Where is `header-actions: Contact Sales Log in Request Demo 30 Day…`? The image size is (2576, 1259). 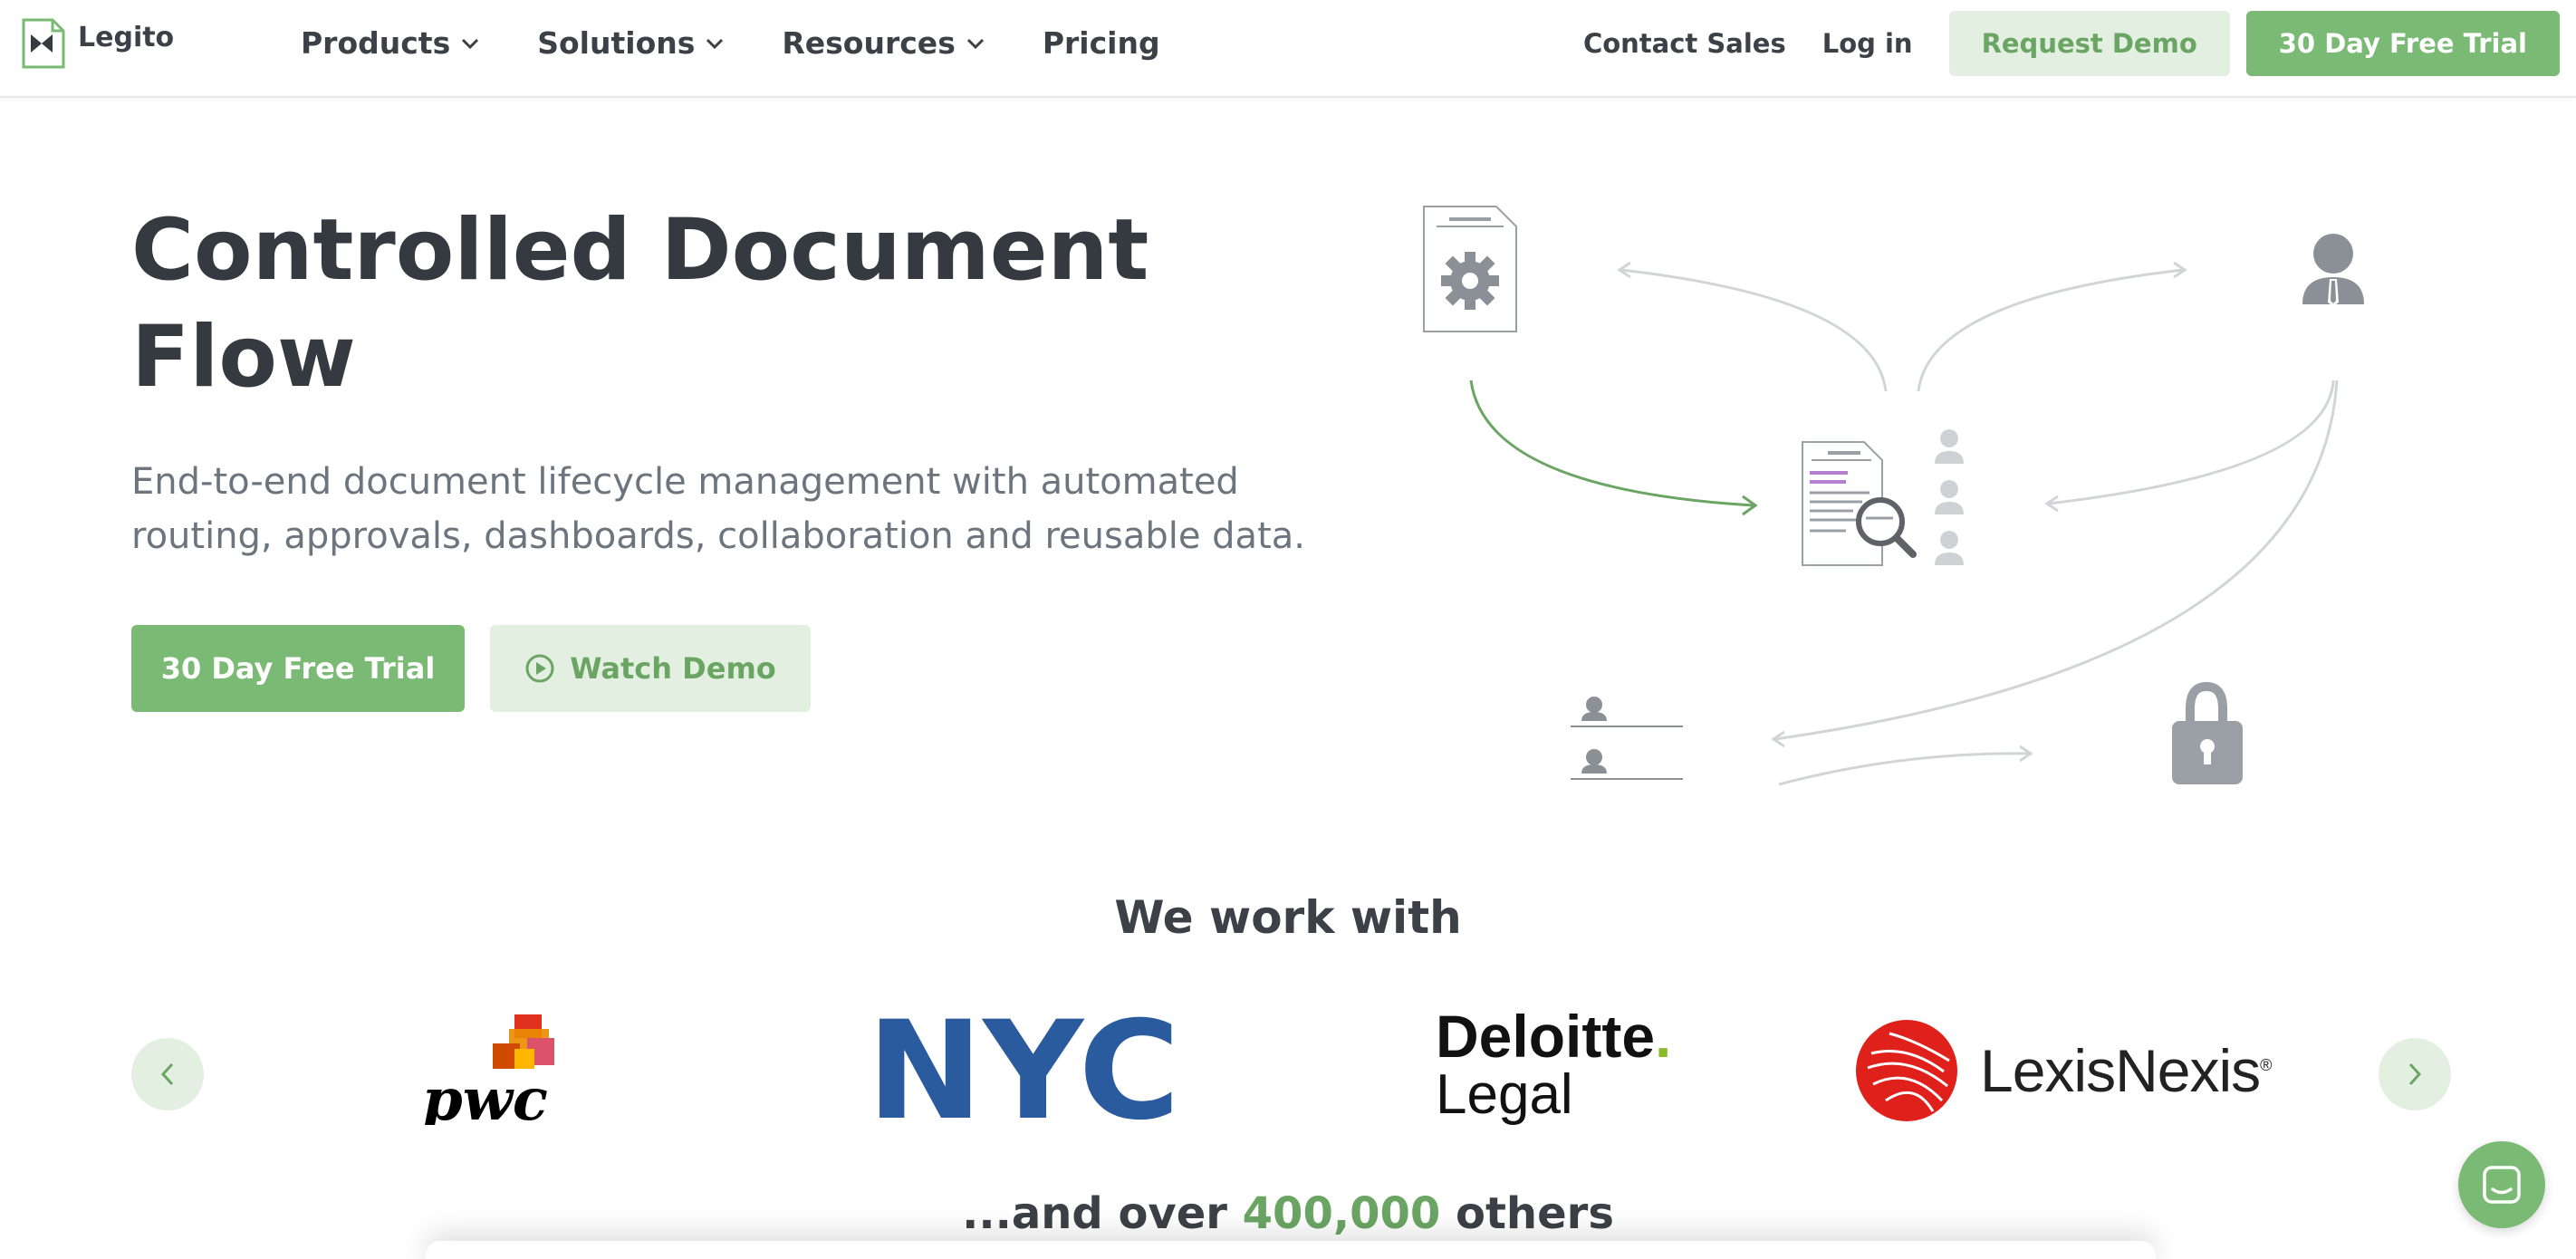
header-actions: Contact Sales Log in Request Demo 30 Day… is located at coordinates (2071, 43).